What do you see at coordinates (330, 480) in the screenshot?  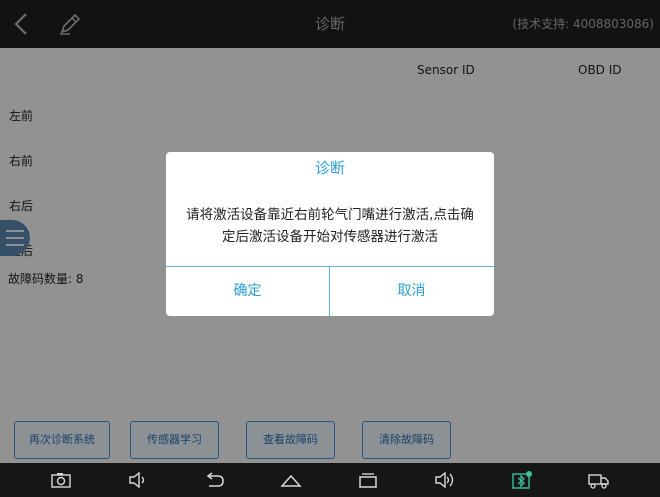 I see `system-nav-bar` at bounding box center [330, 480].